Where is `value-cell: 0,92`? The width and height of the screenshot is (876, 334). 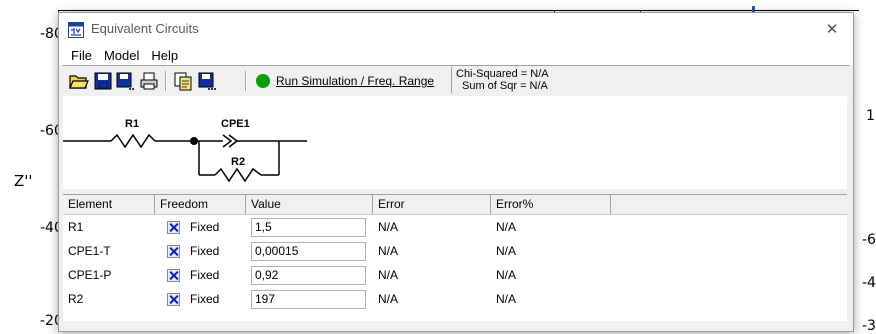
value-cell: 0,92 is located at coordinates (309, 275).